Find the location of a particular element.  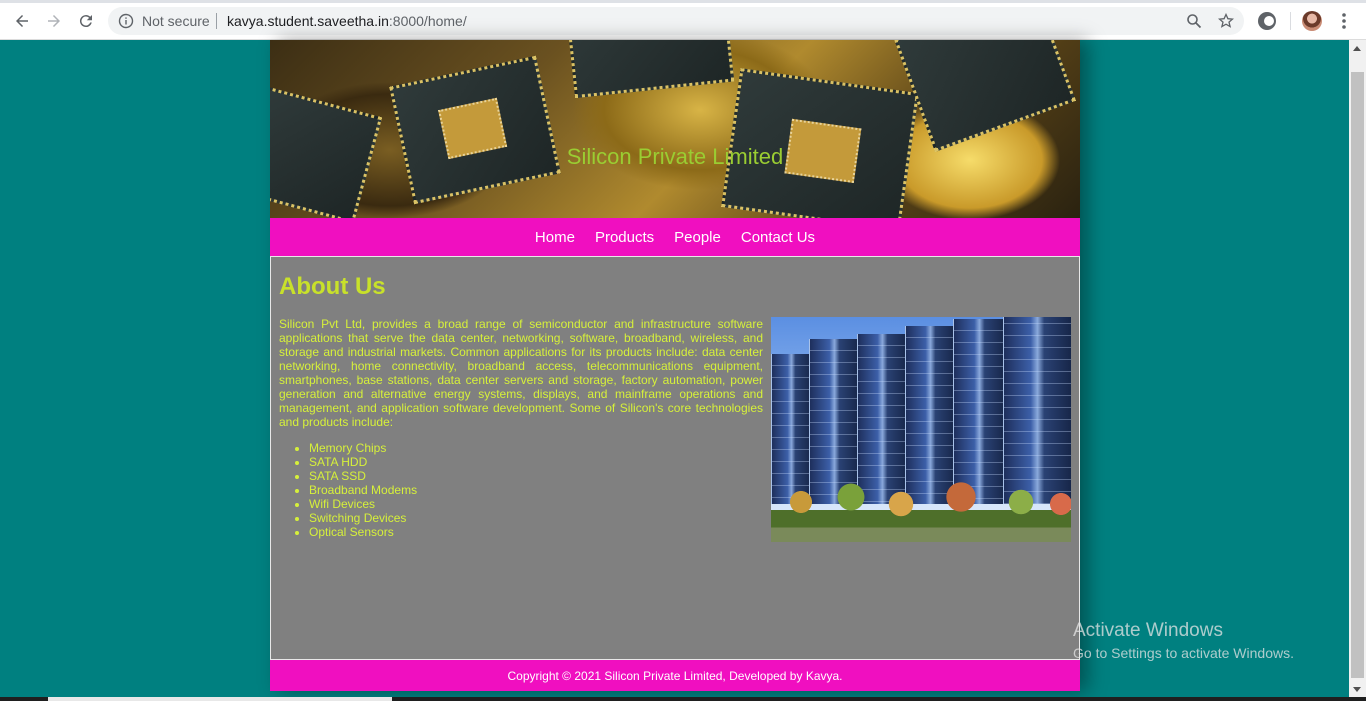

info-icon is located at coordinates (126, 21).